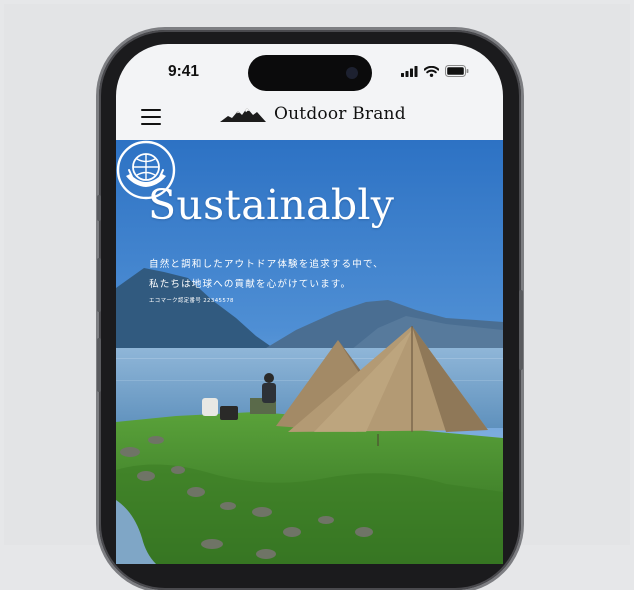  I want to click on hamburger-menu-icon, so click(151, 117).